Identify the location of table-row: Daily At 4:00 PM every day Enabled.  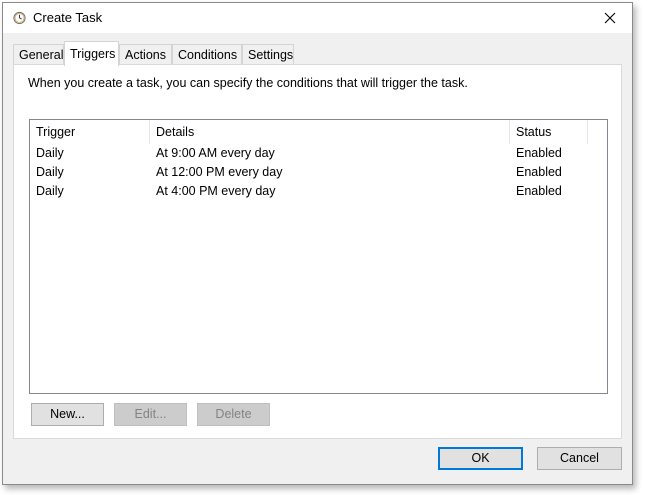
(318, 191).